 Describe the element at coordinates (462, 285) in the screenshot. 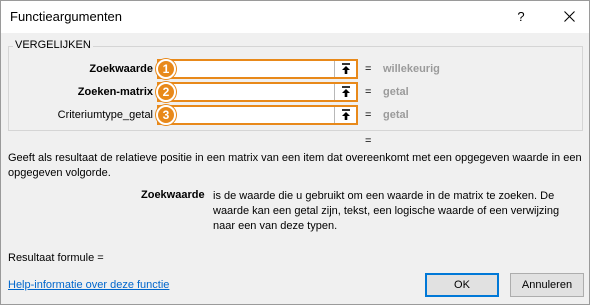

I see `ok-button: OK` at that location.